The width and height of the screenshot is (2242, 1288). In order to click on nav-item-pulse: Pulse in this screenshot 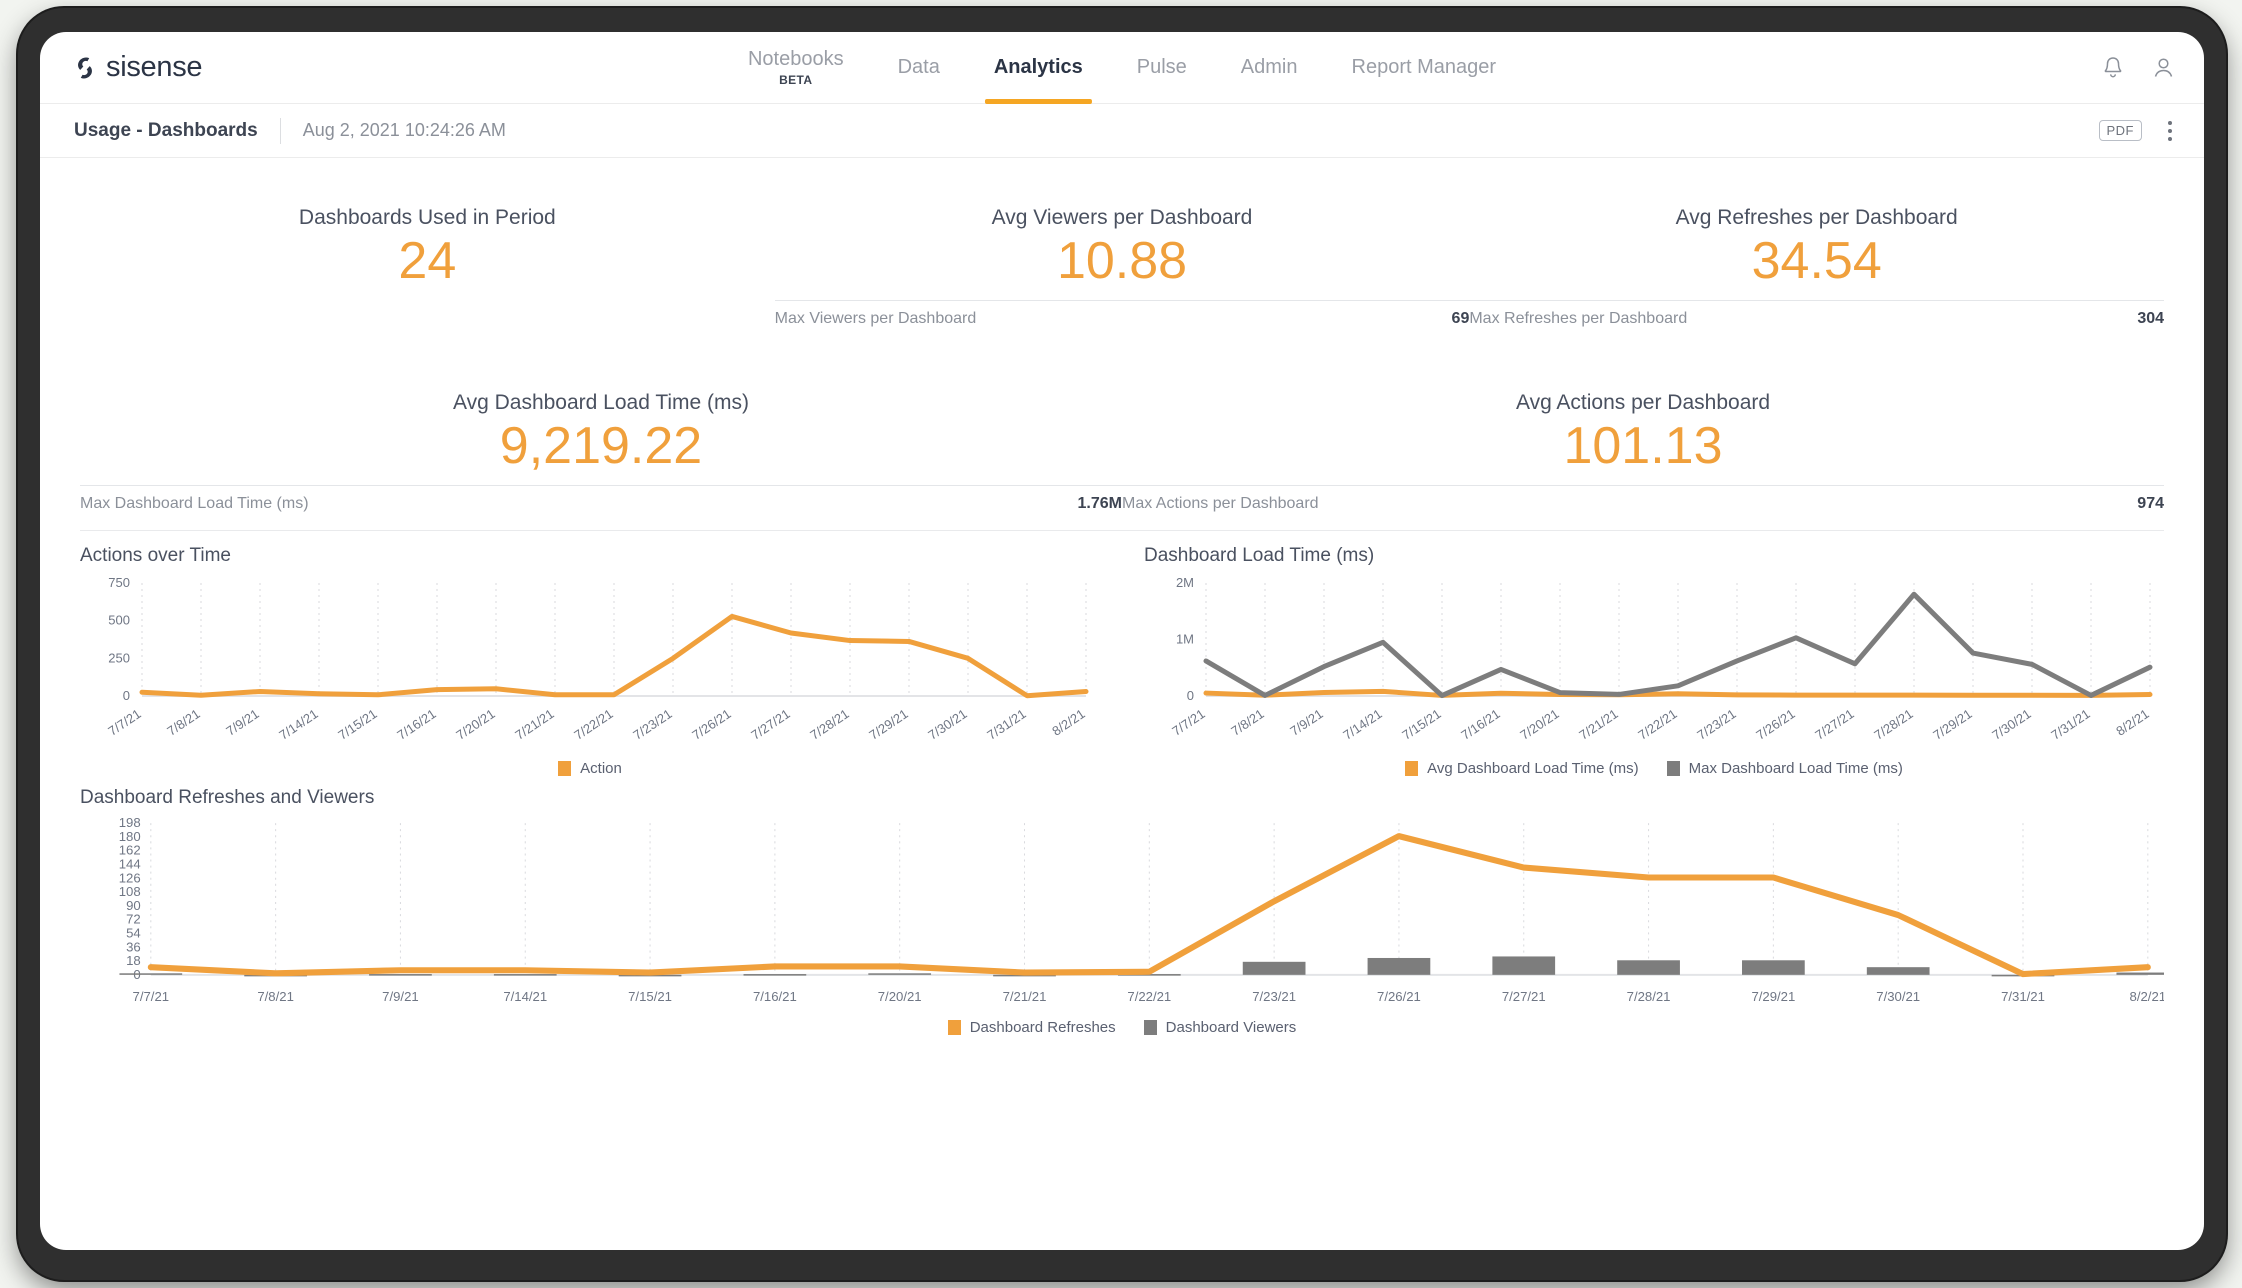, I will do `click(1162, 68)`.